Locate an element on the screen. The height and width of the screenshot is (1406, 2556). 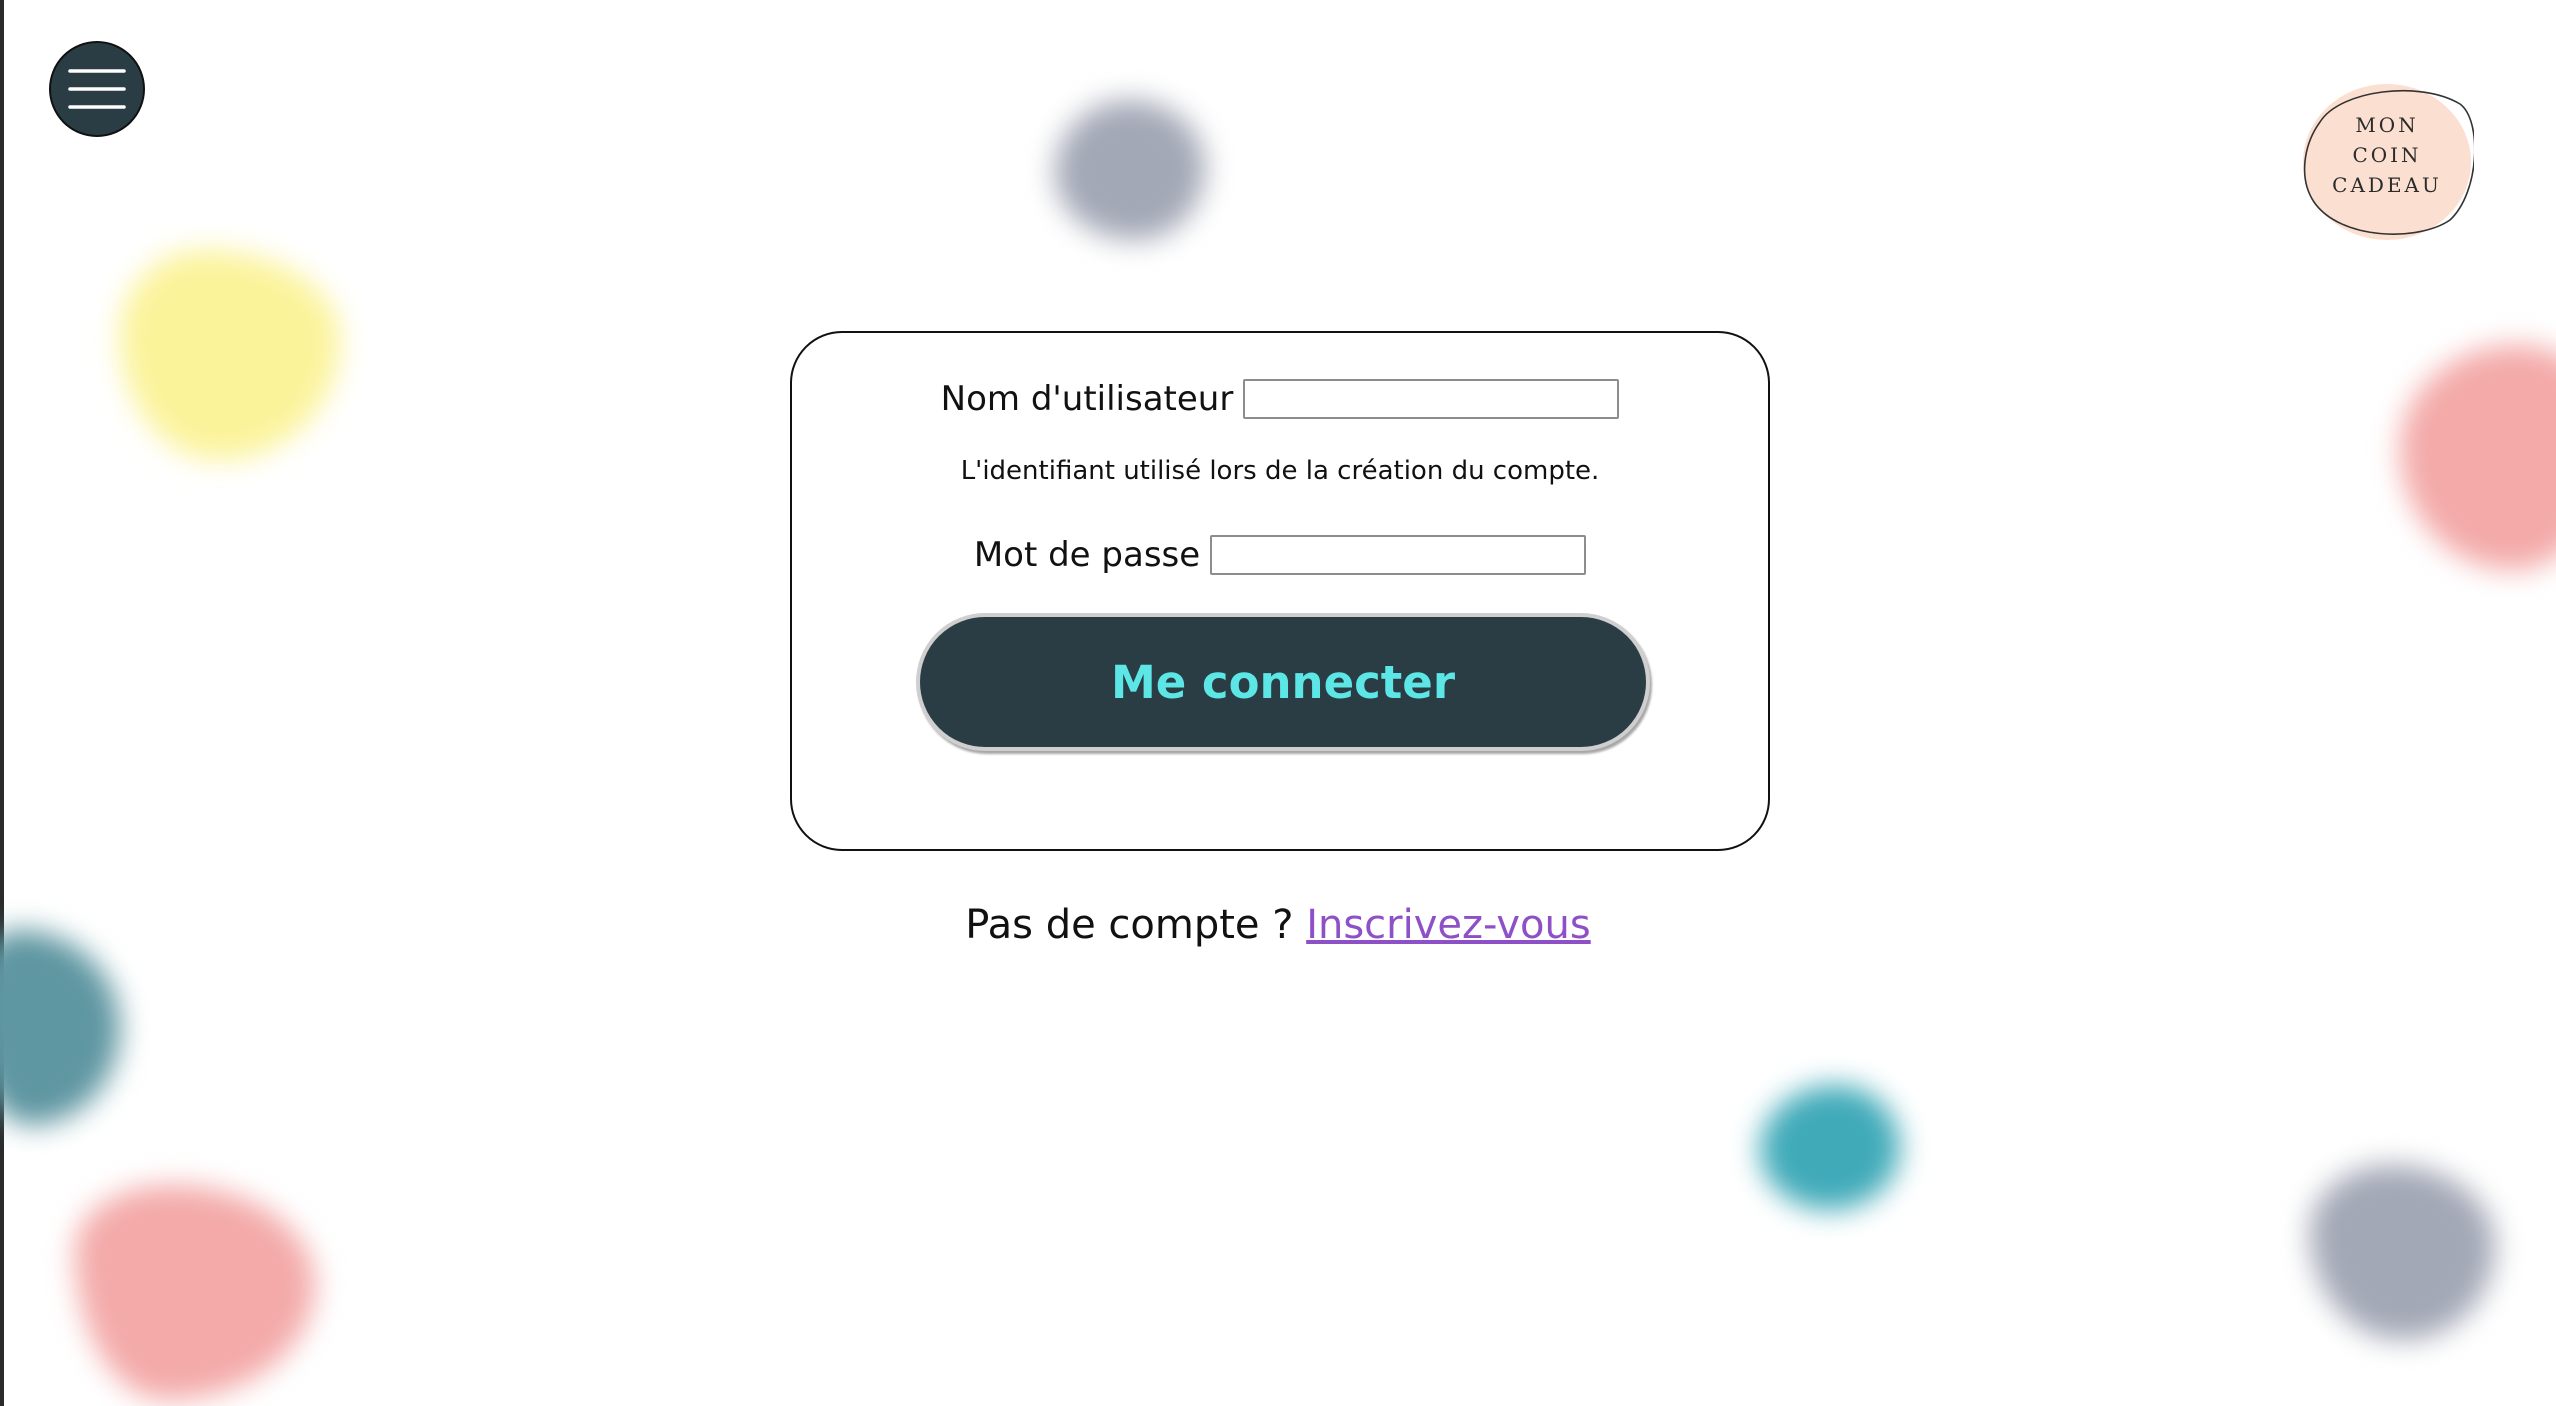
signup-prompt: Pas de compte ? Inscrivez-vous is located at coordinates (1278, 925).